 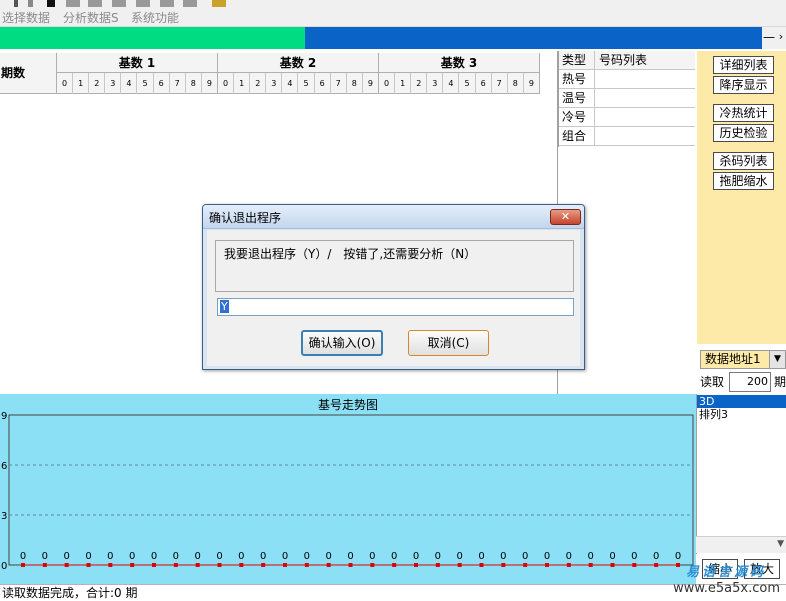 What do you see at coordinates (769, 38) in the screenshot?
I see `minimize-button: —` at bounding box center [769, 38].